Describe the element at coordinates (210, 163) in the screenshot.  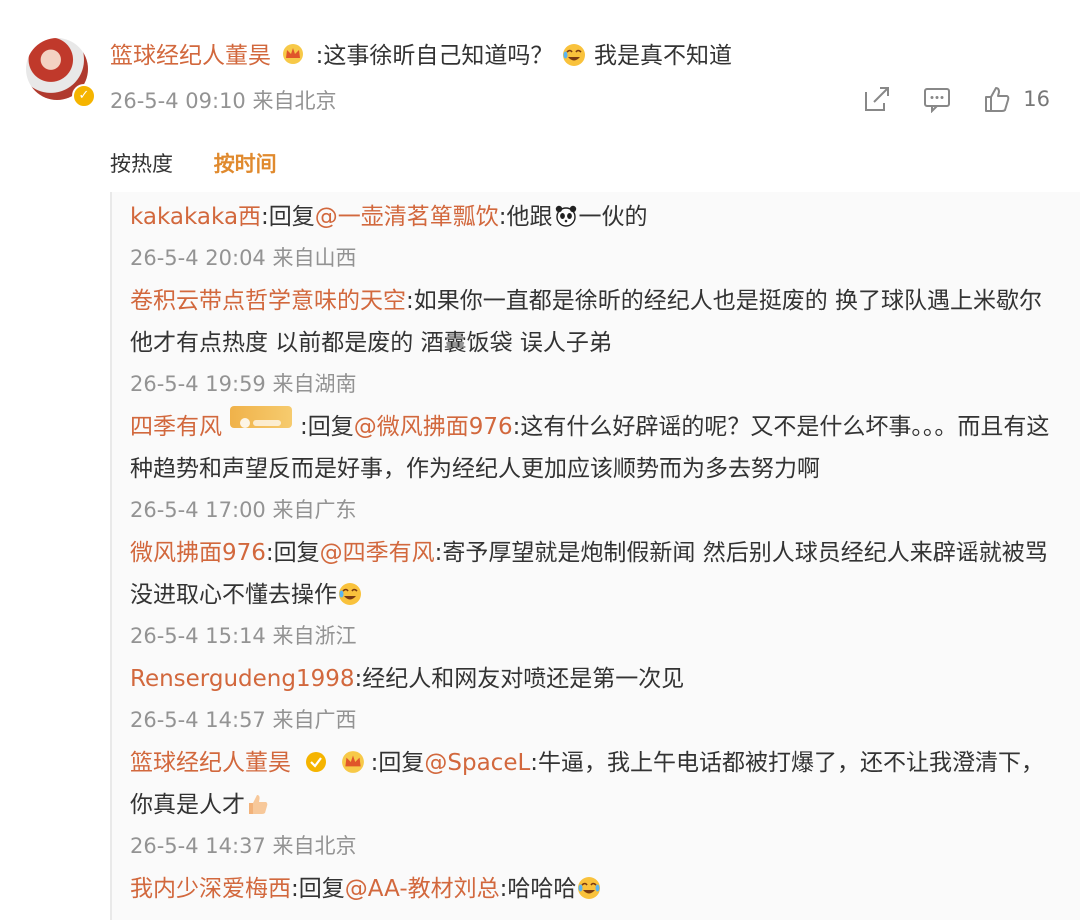
I see `sort-tabs: 按热度 按时间` at that location.